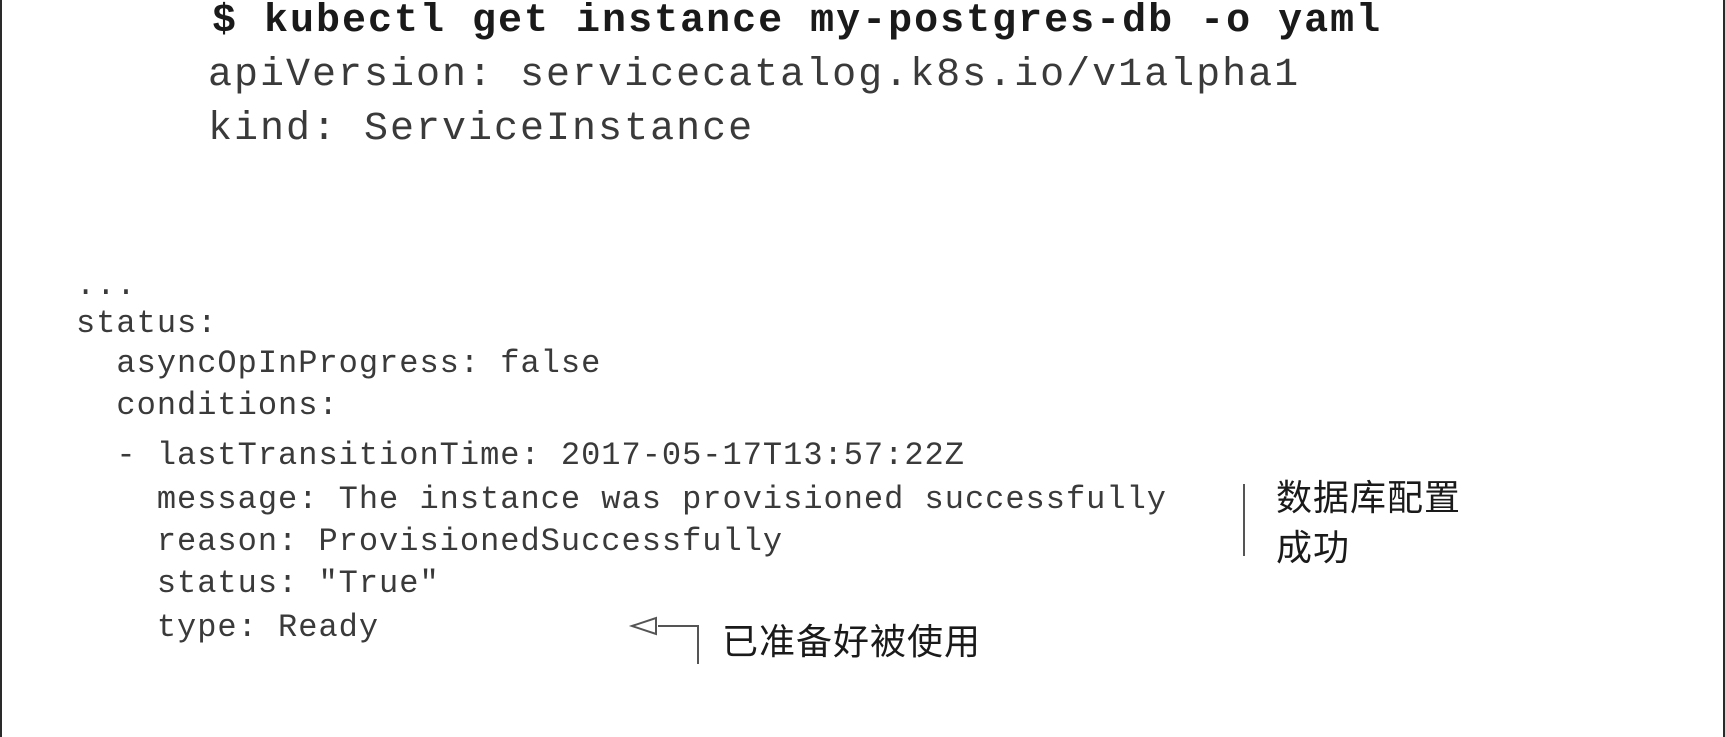 The width and height of the screenshot is (1725, 737). Describe the element at coordinates (1368, 524) in the screenshot. I see `callout-provisioned: 数据库配置 成功` at that location.